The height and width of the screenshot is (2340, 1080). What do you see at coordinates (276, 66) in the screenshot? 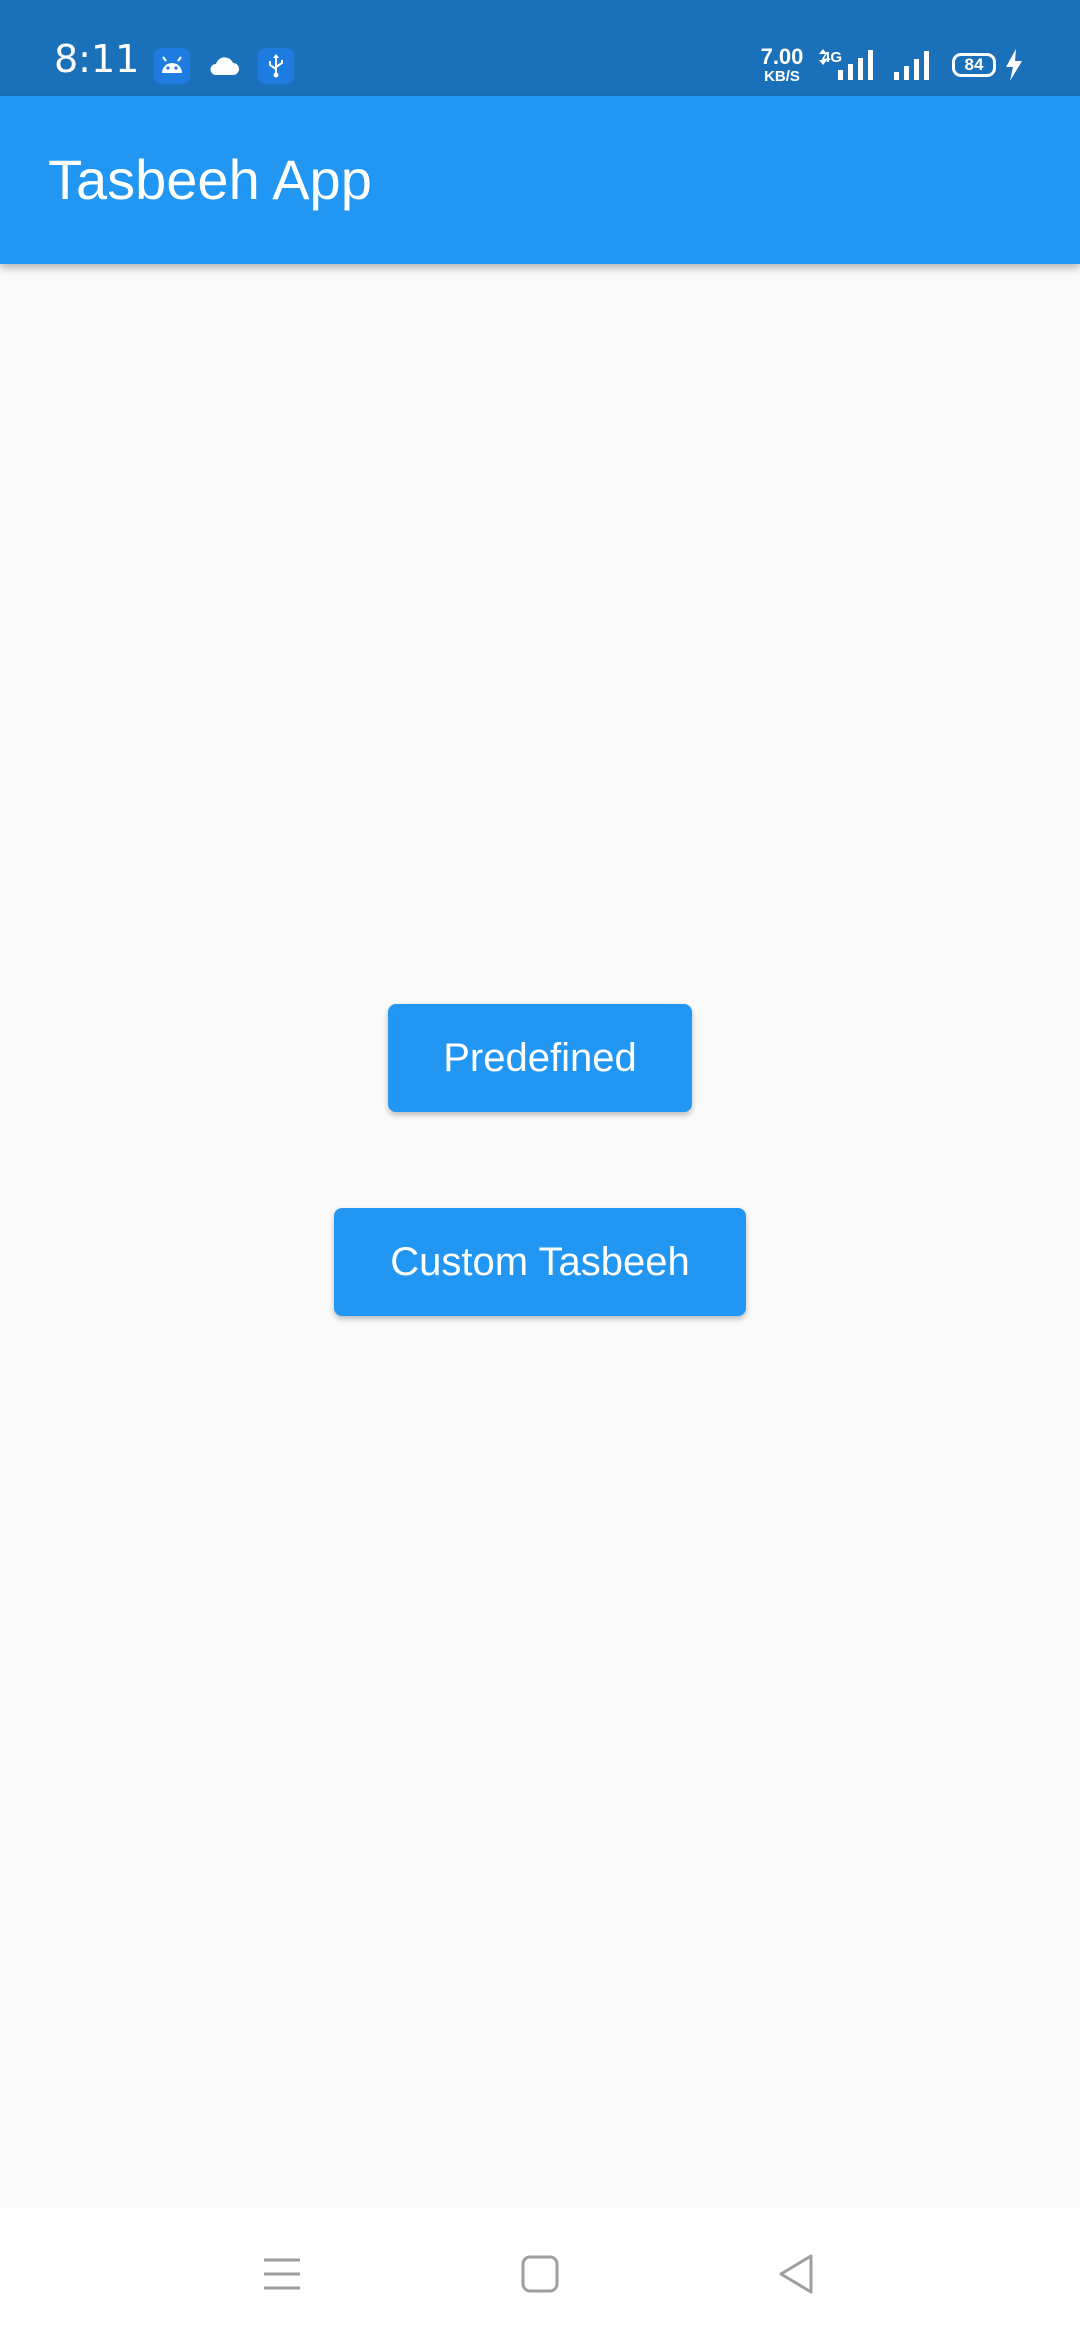
I see `usb-icon` at bounding box center [276, 66].